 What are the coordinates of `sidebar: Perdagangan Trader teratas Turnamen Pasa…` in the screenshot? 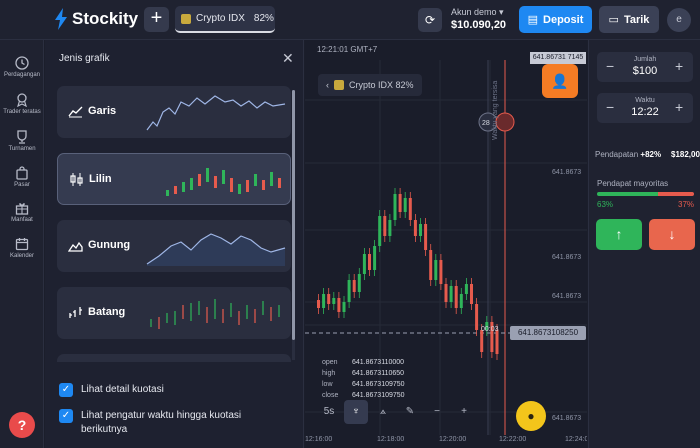 It's located at (22, 244).